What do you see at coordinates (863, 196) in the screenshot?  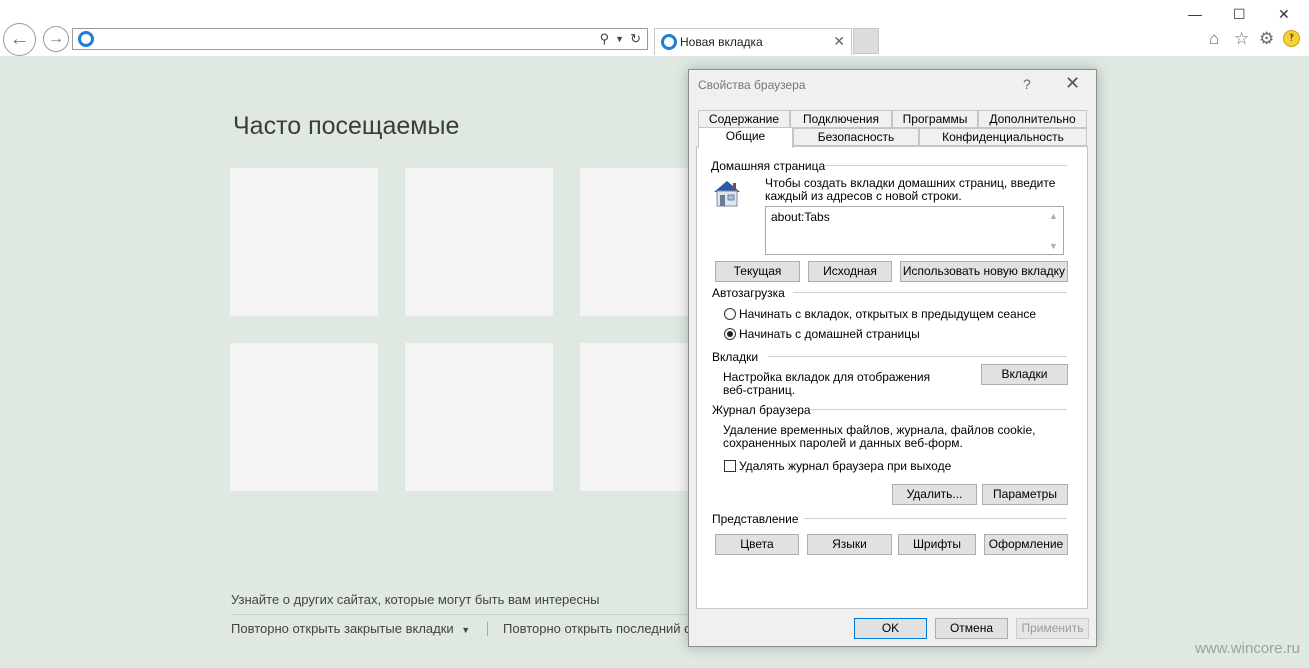 I see `home-page-description: каждый из адресов с новой строки.` at bounding box center [863, 196].